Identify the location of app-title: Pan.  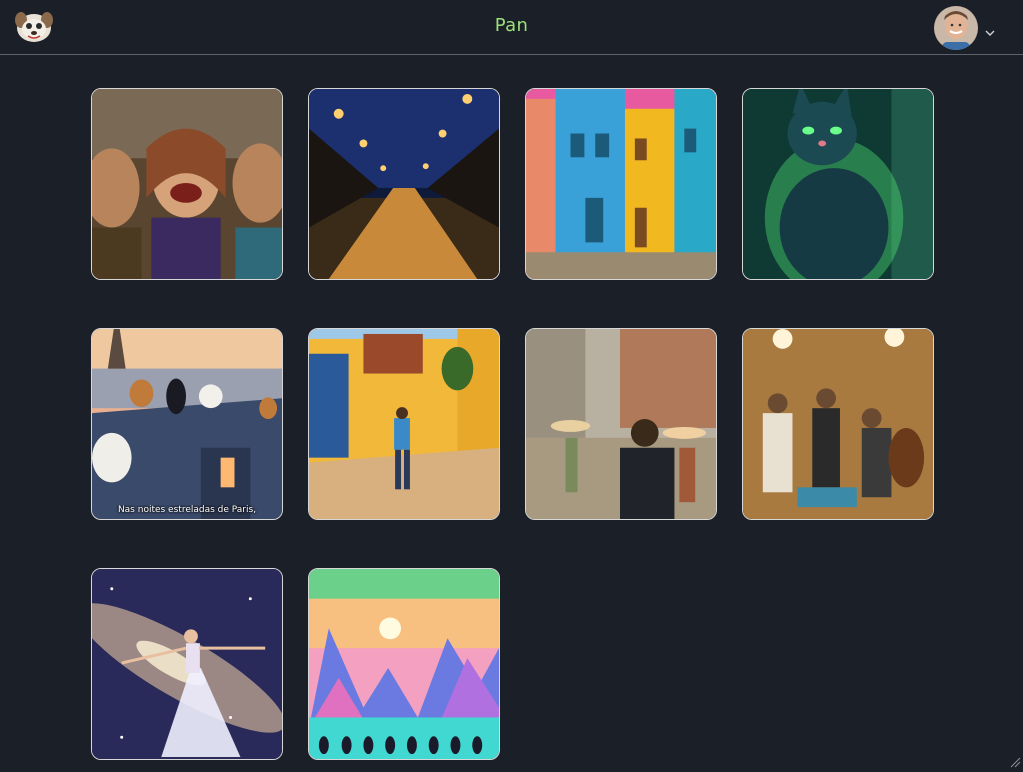
(511, 25).